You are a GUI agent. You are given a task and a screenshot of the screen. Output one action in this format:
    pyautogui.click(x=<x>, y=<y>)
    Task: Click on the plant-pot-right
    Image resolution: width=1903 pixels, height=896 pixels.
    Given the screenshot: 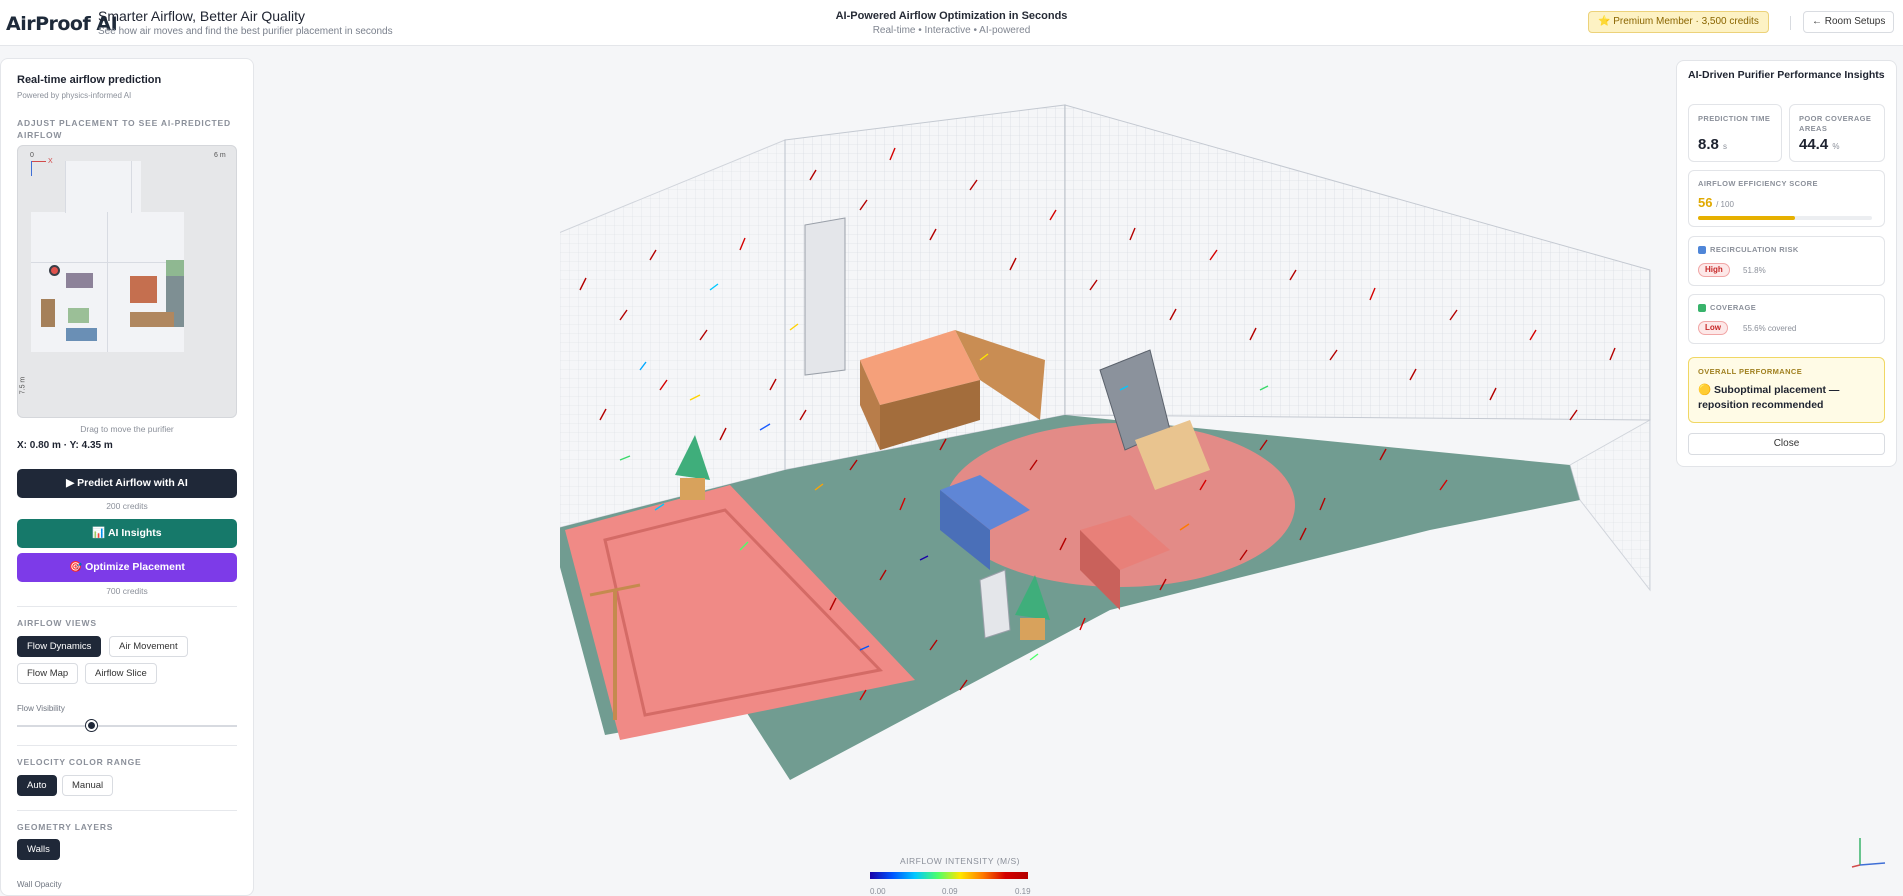 What is the action you would take?
    pyautogui.click(x=1032, y=629)
    